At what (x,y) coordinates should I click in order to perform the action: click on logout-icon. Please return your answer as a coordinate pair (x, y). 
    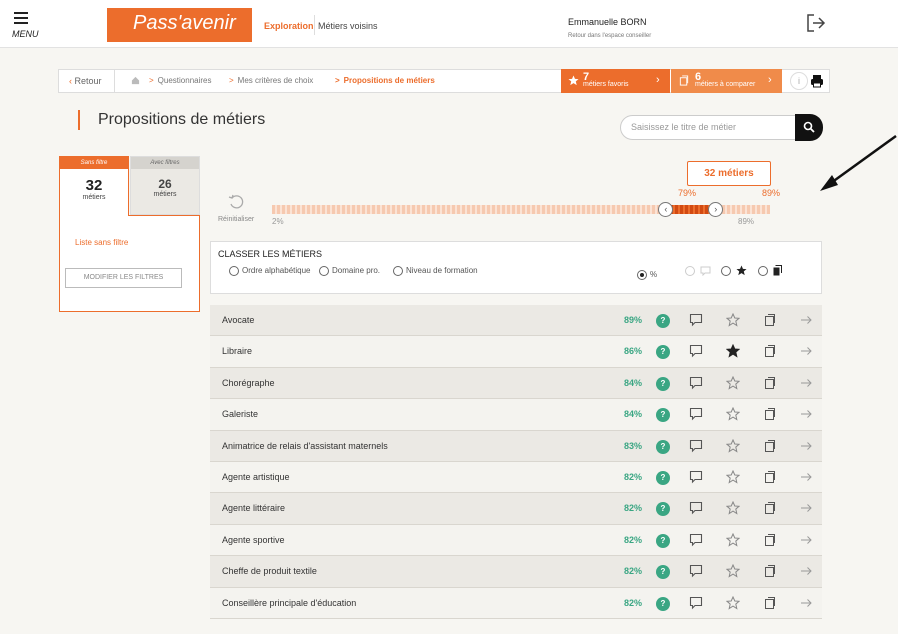
    Looking at the image, I should click on (816, 23).